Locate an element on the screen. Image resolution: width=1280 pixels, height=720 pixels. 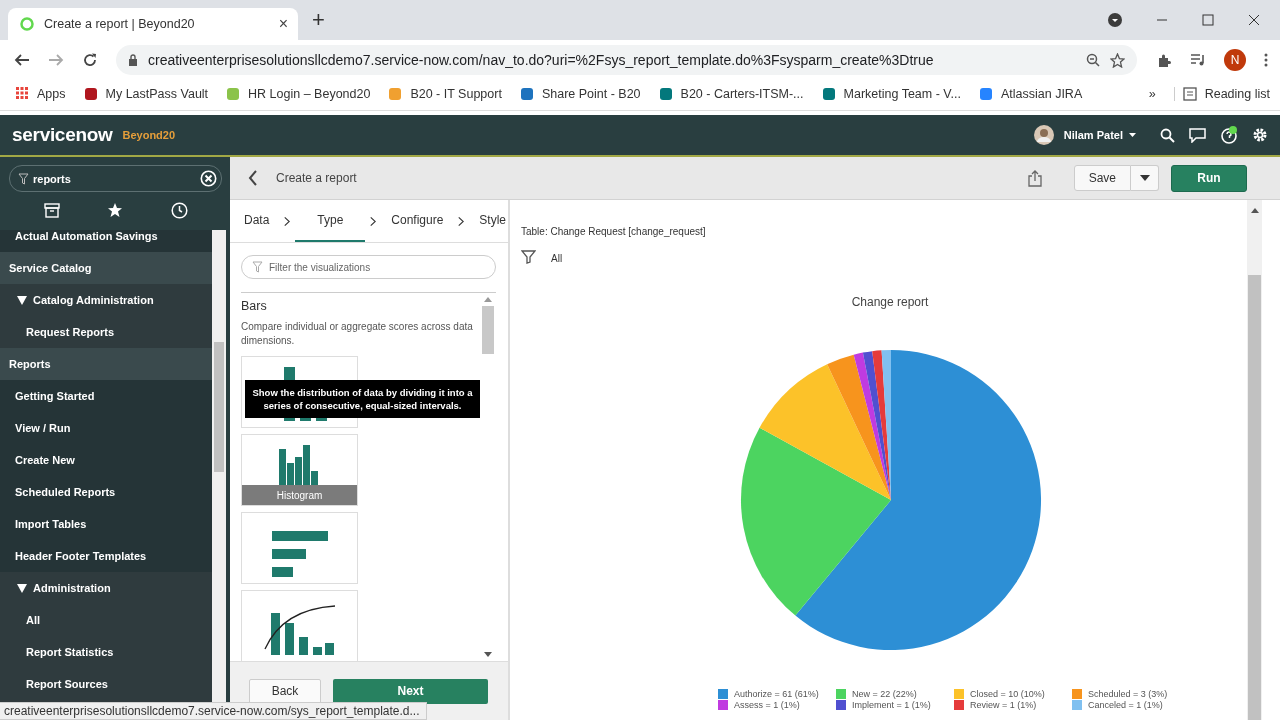
step-tab: Data is located at coordinates (257, 221).